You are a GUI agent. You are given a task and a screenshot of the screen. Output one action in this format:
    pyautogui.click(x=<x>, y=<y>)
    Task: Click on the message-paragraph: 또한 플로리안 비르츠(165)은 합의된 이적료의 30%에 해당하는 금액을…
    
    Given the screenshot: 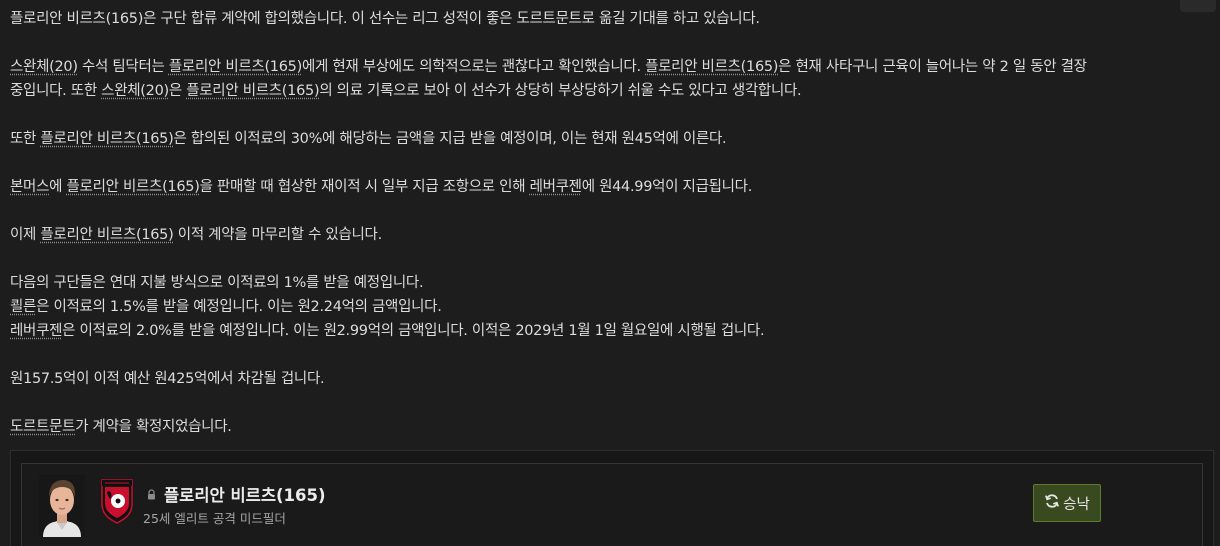 What is the action you would take?
    pyautogui.click(x=610, y=139)
    